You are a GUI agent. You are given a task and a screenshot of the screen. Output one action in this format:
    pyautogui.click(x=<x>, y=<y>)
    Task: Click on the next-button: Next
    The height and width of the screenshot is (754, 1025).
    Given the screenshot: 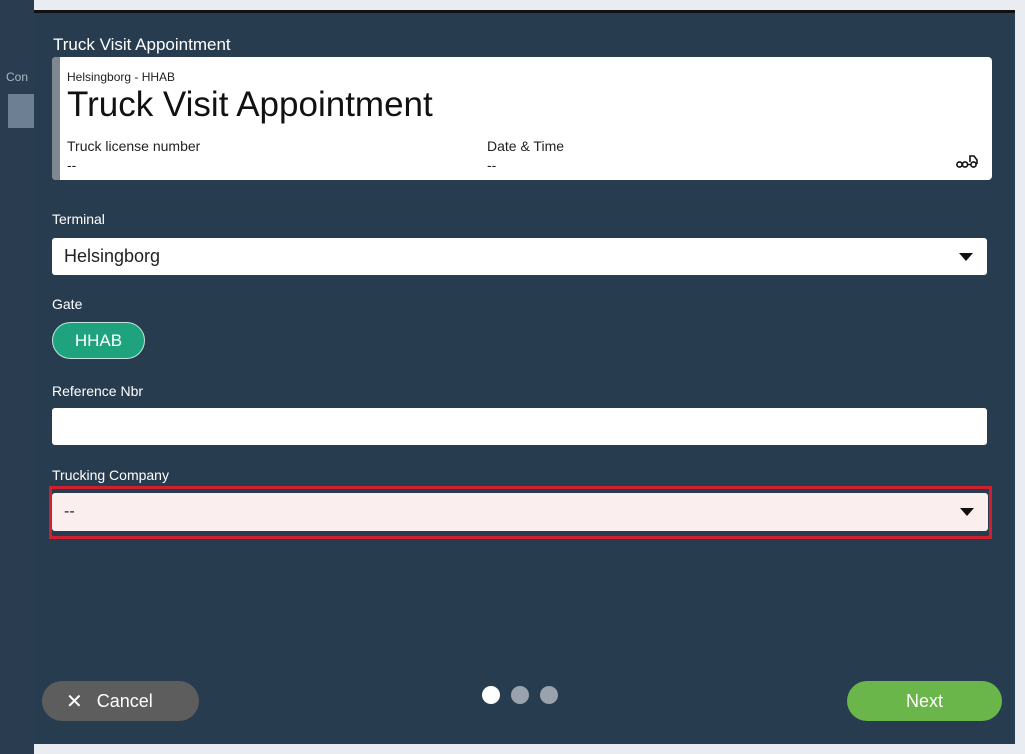 What is the action you would take?
    pyautogui.click(x=924, y=701)
    